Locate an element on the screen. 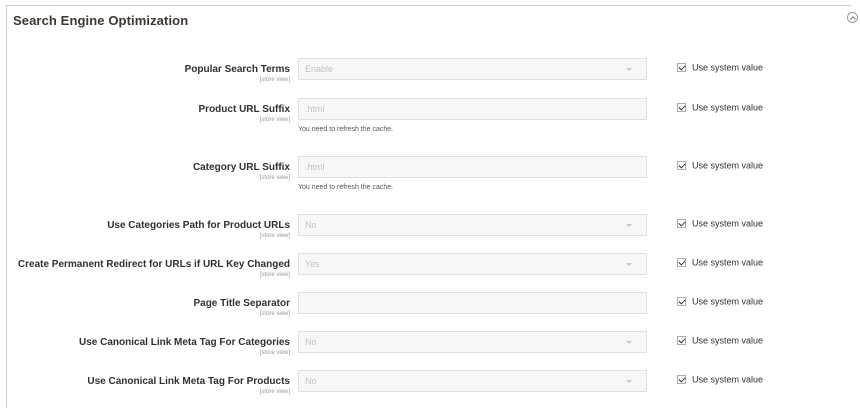 This screenshot has width=860, height=408. popular-search-terms-select: Enable is located at coordinates (472, 69).